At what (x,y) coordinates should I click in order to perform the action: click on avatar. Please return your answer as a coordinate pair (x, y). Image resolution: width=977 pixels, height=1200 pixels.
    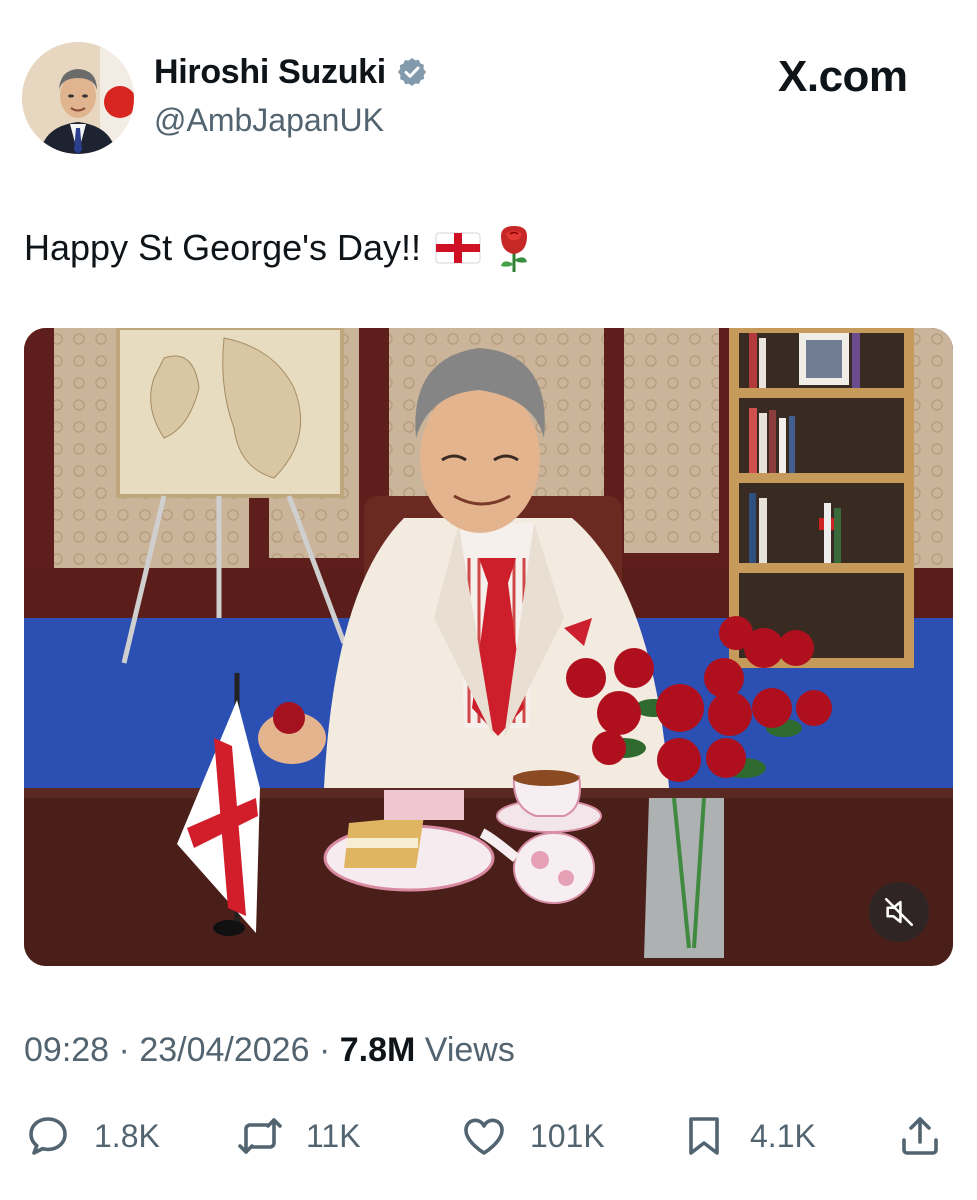
    Looking at the image, I should click on (78, 98).